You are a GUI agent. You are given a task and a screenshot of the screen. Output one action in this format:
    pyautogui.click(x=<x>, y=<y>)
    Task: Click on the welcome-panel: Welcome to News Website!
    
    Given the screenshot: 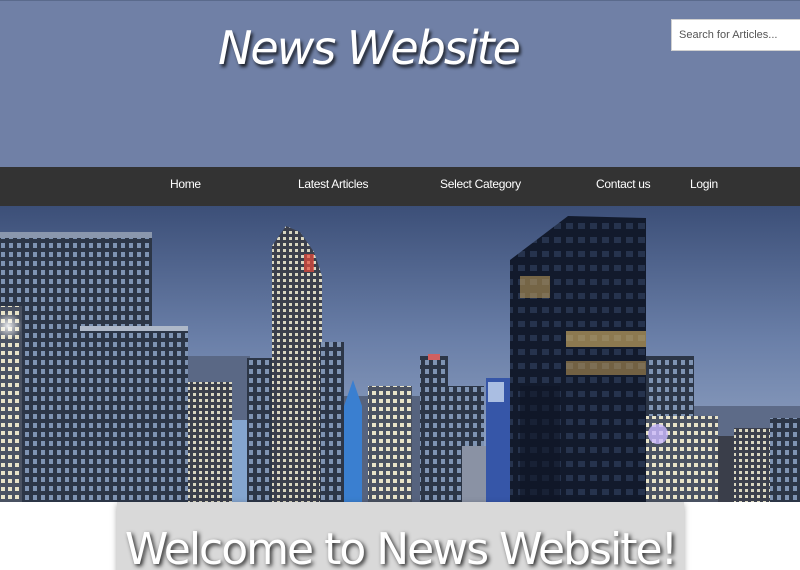 What is the action you would take?
    pyautogui.click(x=400, y=536)
    